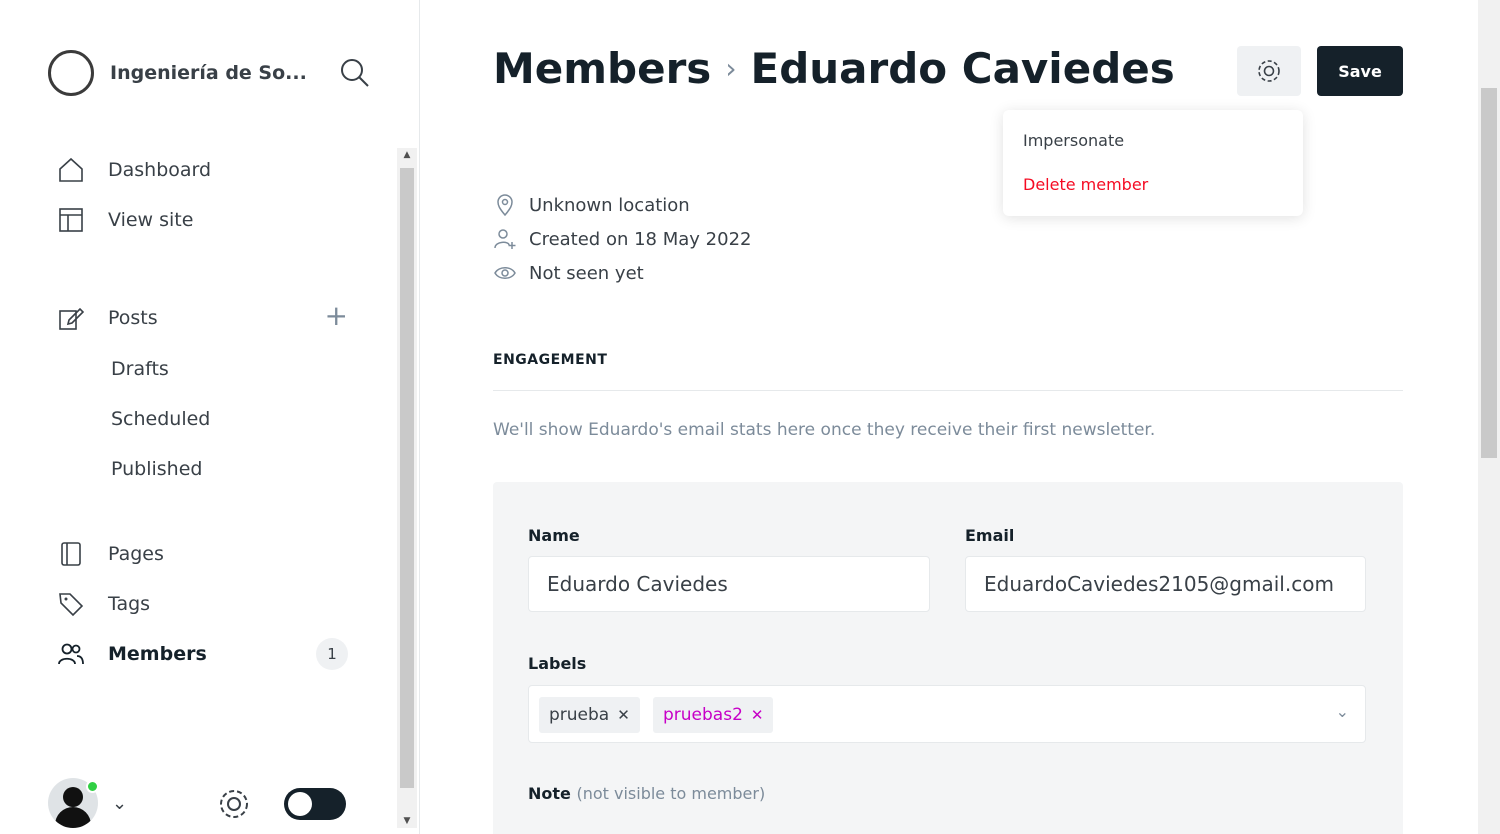  What do you see at coordinates (203, 804) in the screenshot?
I see `sidebar-footer: ⌄` at bounding box center [203, 804].